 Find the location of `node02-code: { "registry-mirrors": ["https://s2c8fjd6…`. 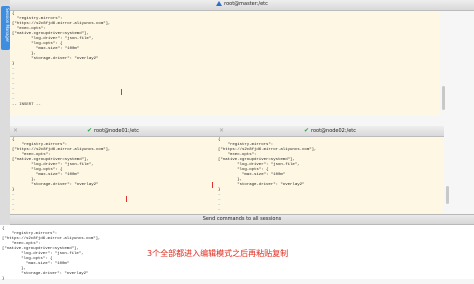

node02-code: { "registry-mirrors": ["https://s2c8fjd6… is located at coordinates (330, 165).